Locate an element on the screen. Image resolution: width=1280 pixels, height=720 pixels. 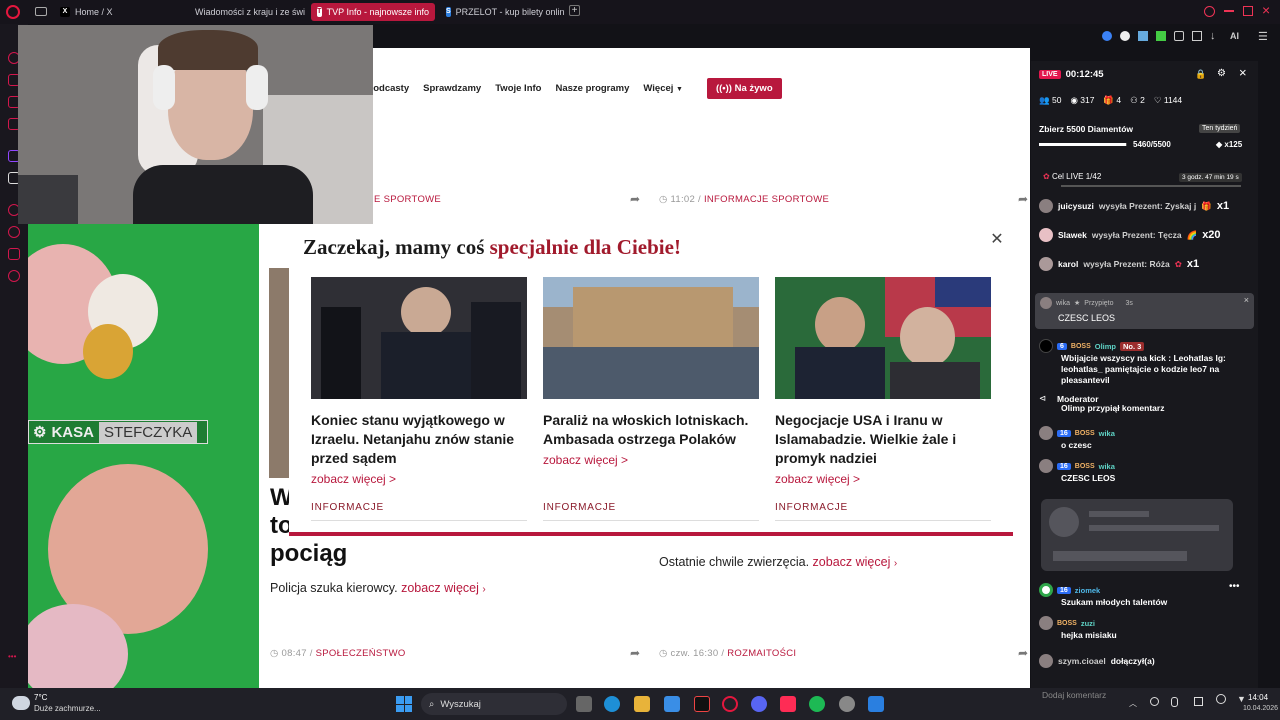
emoji-icon is located at coordinates (1221, 699).